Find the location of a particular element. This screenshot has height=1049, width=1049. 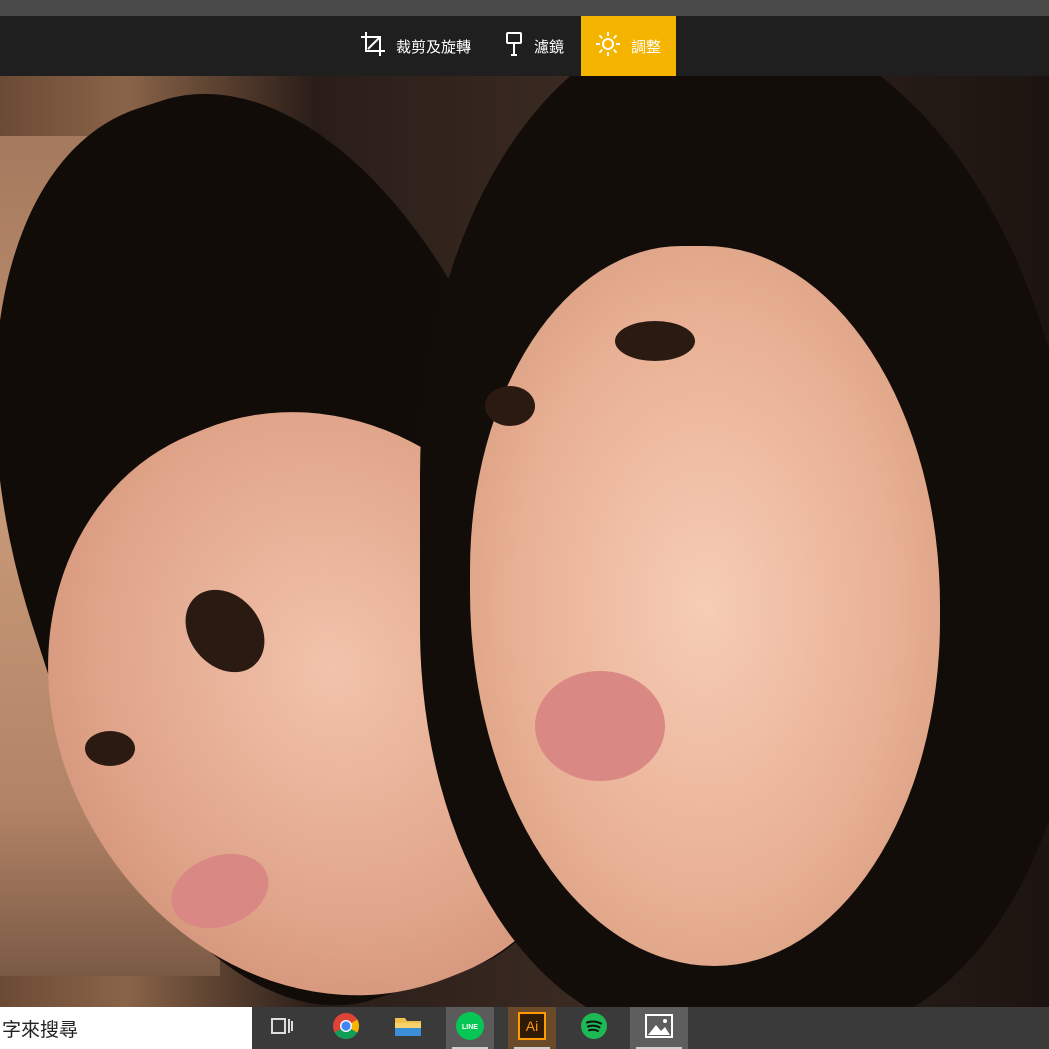

spotify-icon is located at coordinates (594, 1028).